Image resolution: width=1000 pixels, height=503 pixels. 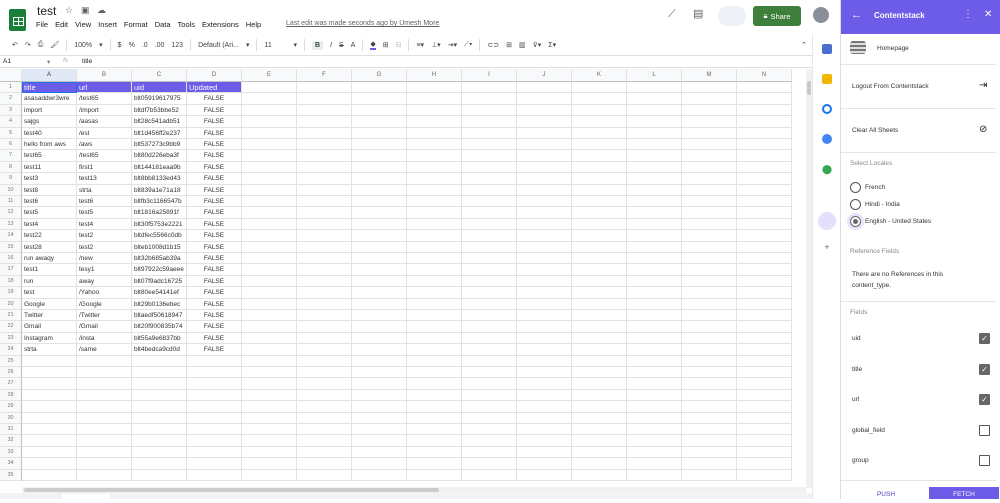 I want to click on row-header: 13, so click(x=11, y=224).